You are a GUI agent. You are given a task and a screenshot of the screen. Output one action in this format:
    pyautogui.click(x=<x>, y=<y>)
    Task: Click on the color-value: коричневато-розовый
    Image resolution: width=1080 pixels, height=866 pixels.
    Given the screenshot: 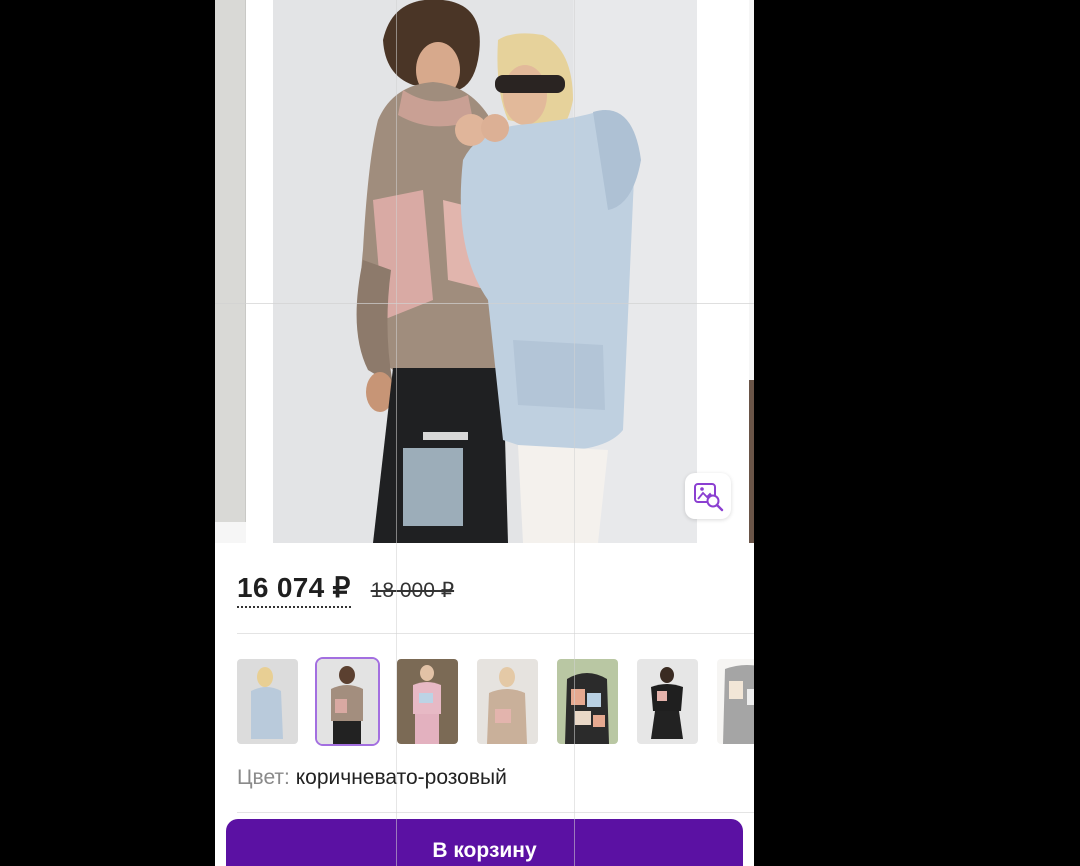 What is the action you would take?
    pyautogui.click(x=401, y=777)
    